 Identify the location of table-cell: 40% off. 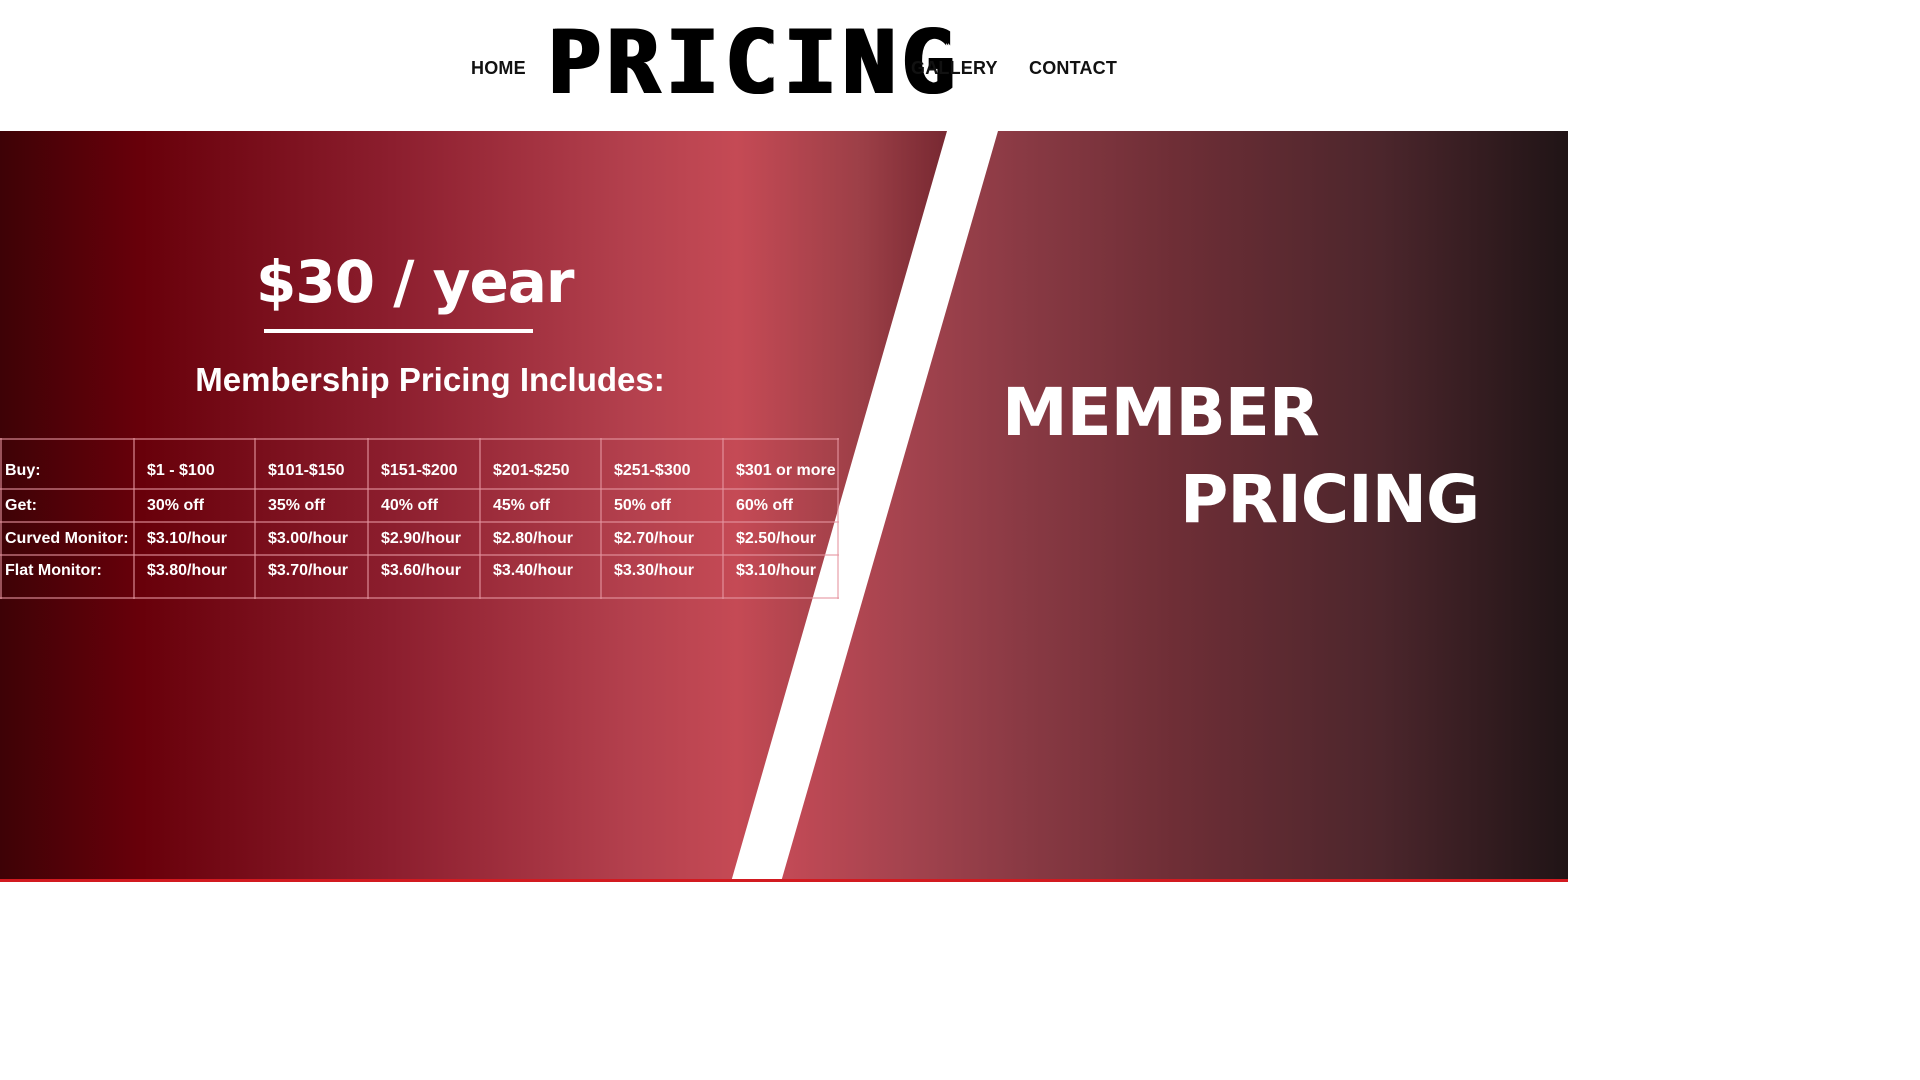
(424, 505).